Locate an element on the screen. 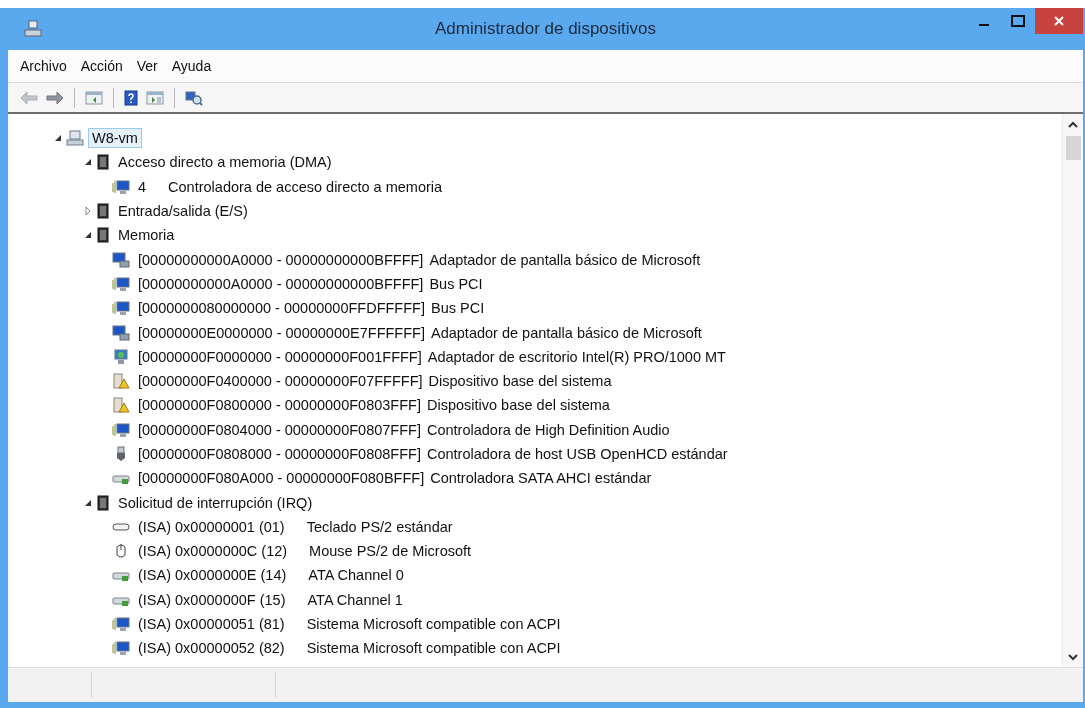  tree-item: [00000000000A0000 - 00000000000BFFFF] Bus PCI is located at coordinates (310, 283).